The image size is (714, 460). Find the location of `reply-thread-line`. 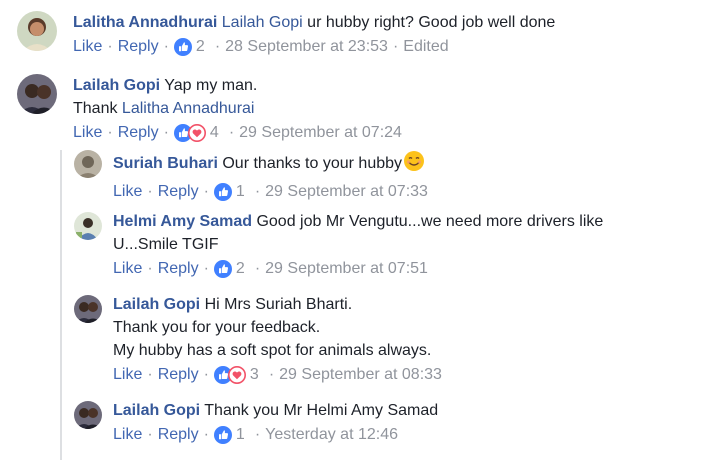

reply-thread-line is located at coordinates (61, 305).